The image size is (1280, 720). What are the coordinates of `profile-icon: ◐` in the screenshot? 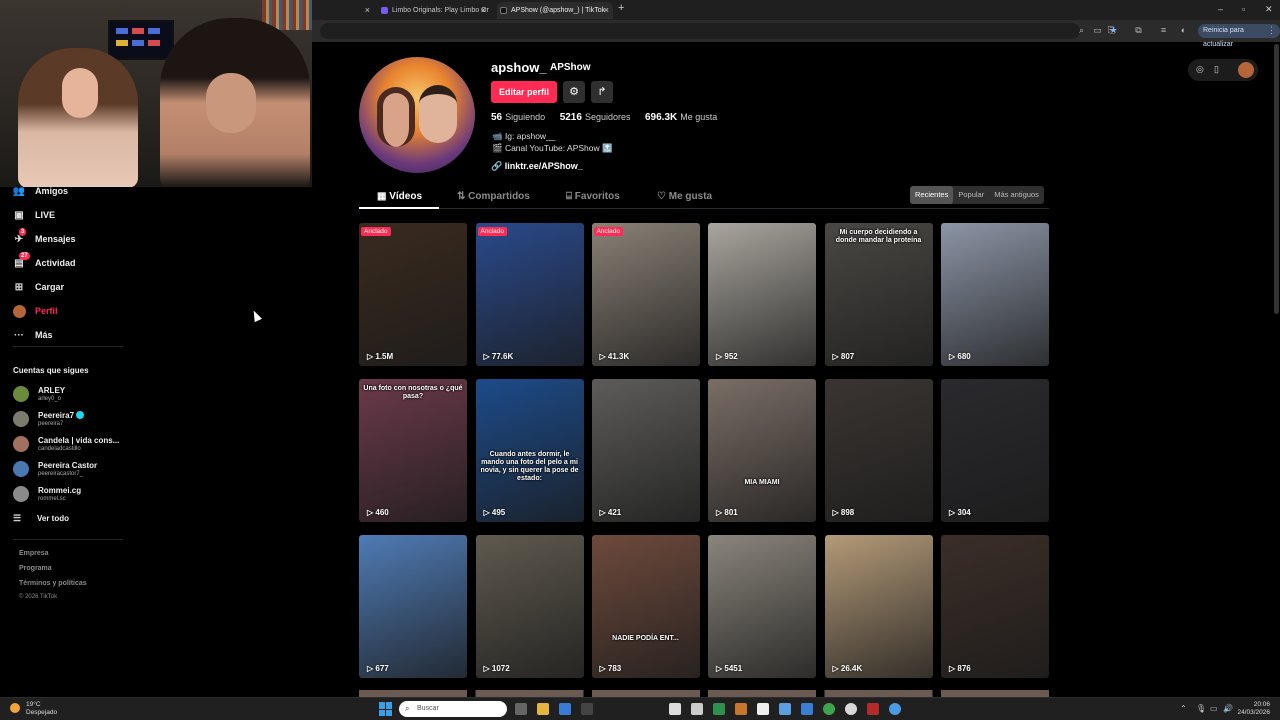 It's located at (1183, 30).